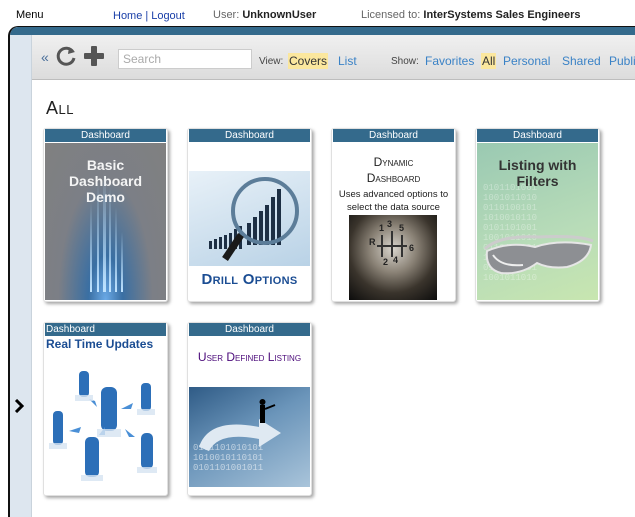 Image resolution: width=635 pixels, height=517 pixels. Describe the element at coordinates (45, 57) in the screenshot. I see `collapse-icon: «` at that location.